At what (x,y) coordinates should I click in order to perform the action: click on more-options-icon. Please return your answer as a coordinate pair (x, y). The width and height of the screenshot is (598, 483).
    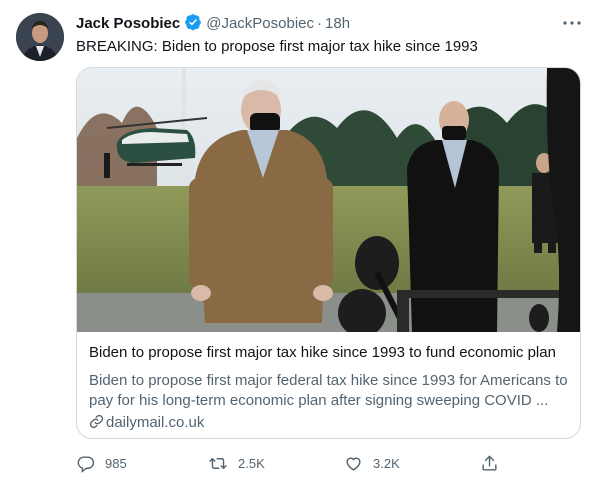
    Looking at the image, I should click on (572, 23).